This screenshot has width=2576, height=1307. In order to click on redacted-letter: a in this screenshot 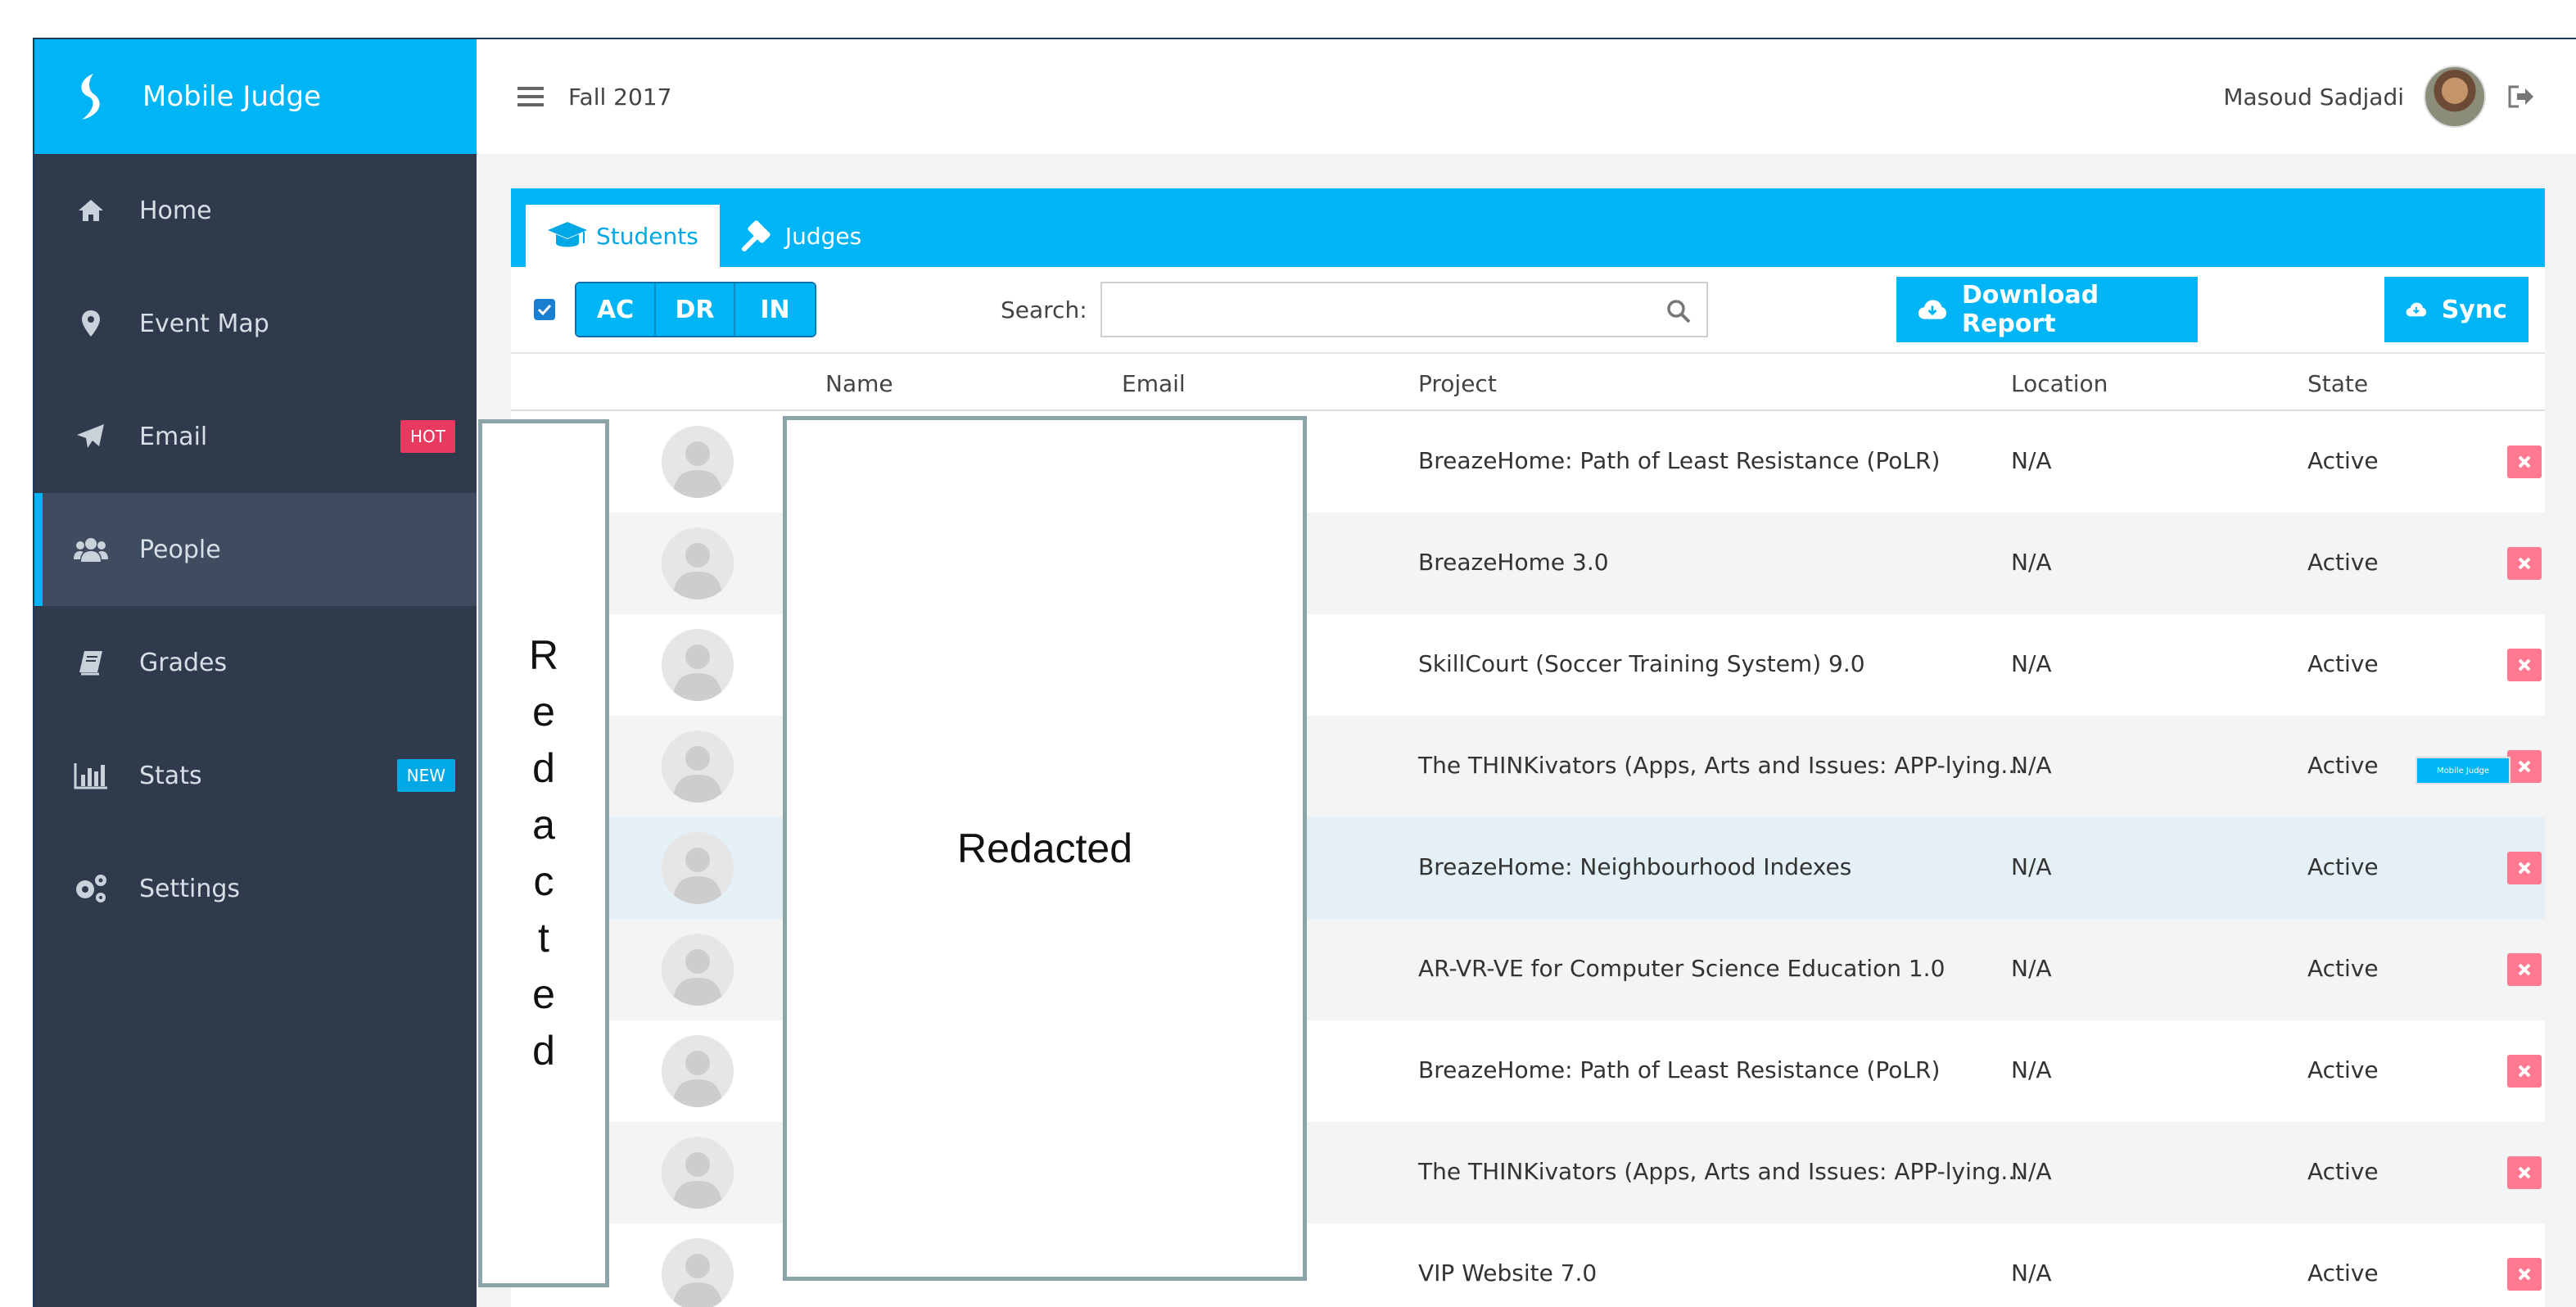, I will do `click(543, 825)`.